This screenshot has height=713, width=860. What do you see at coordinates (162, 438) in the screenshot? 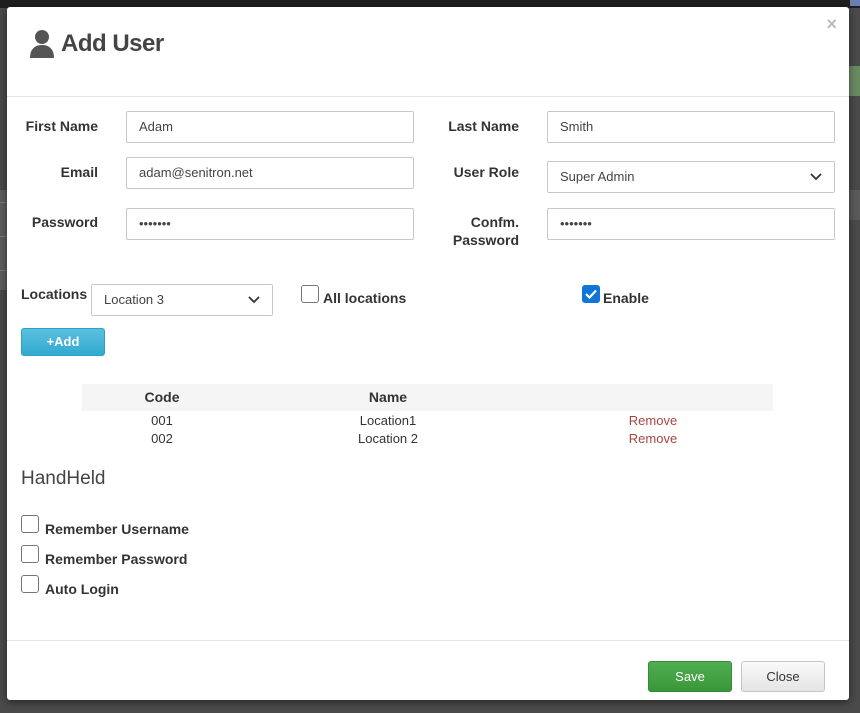
I see `row-code: 002` at bounding box center [162, 438].